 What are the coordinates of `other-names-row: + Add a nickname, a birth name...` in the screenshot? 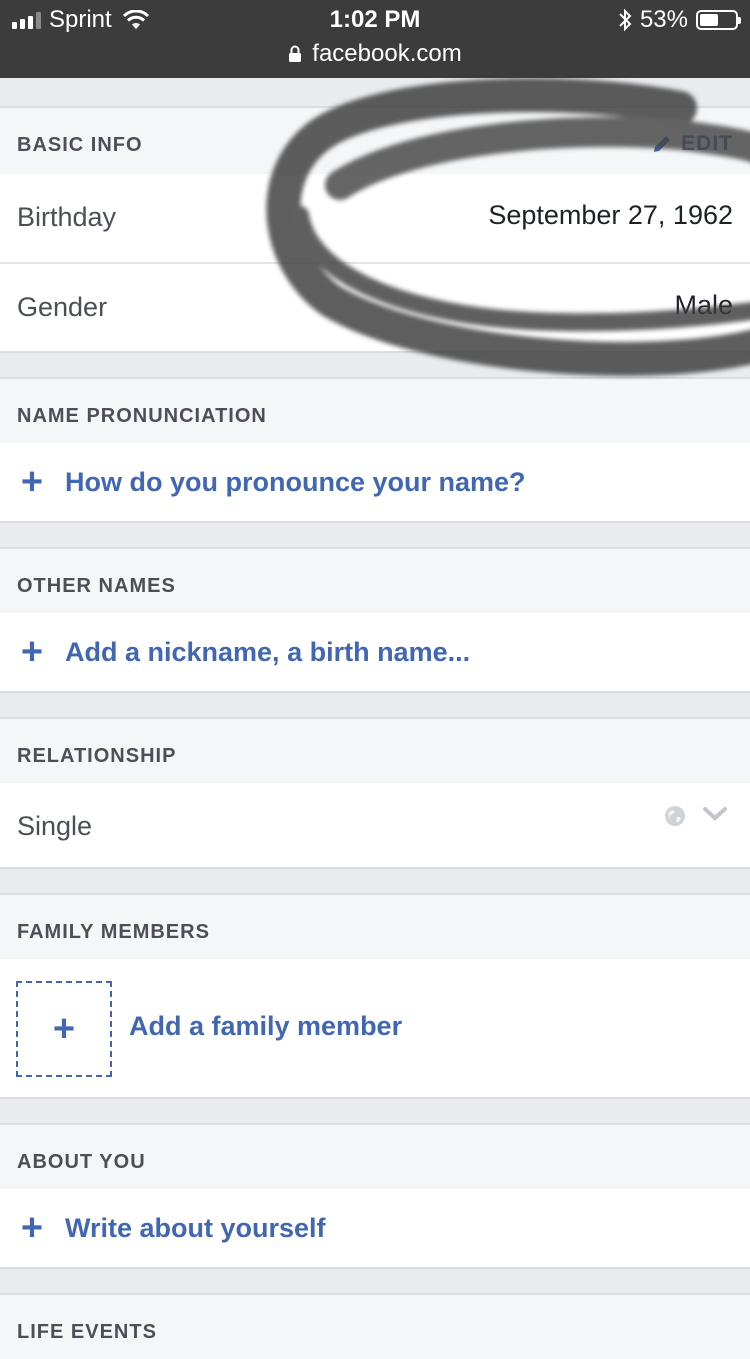 It's located at (375, 653).